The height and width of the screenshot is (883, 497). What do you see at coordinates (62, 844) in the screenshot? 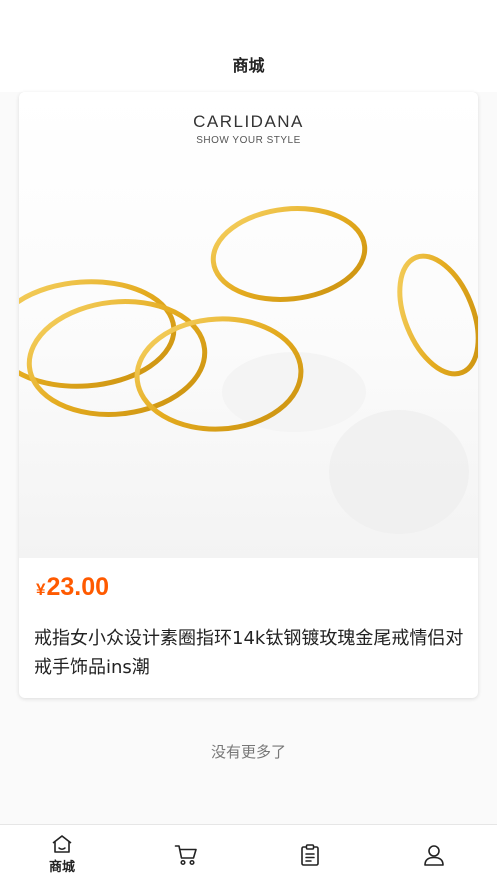
I see `home-icon` at bounding box center [62, 844].